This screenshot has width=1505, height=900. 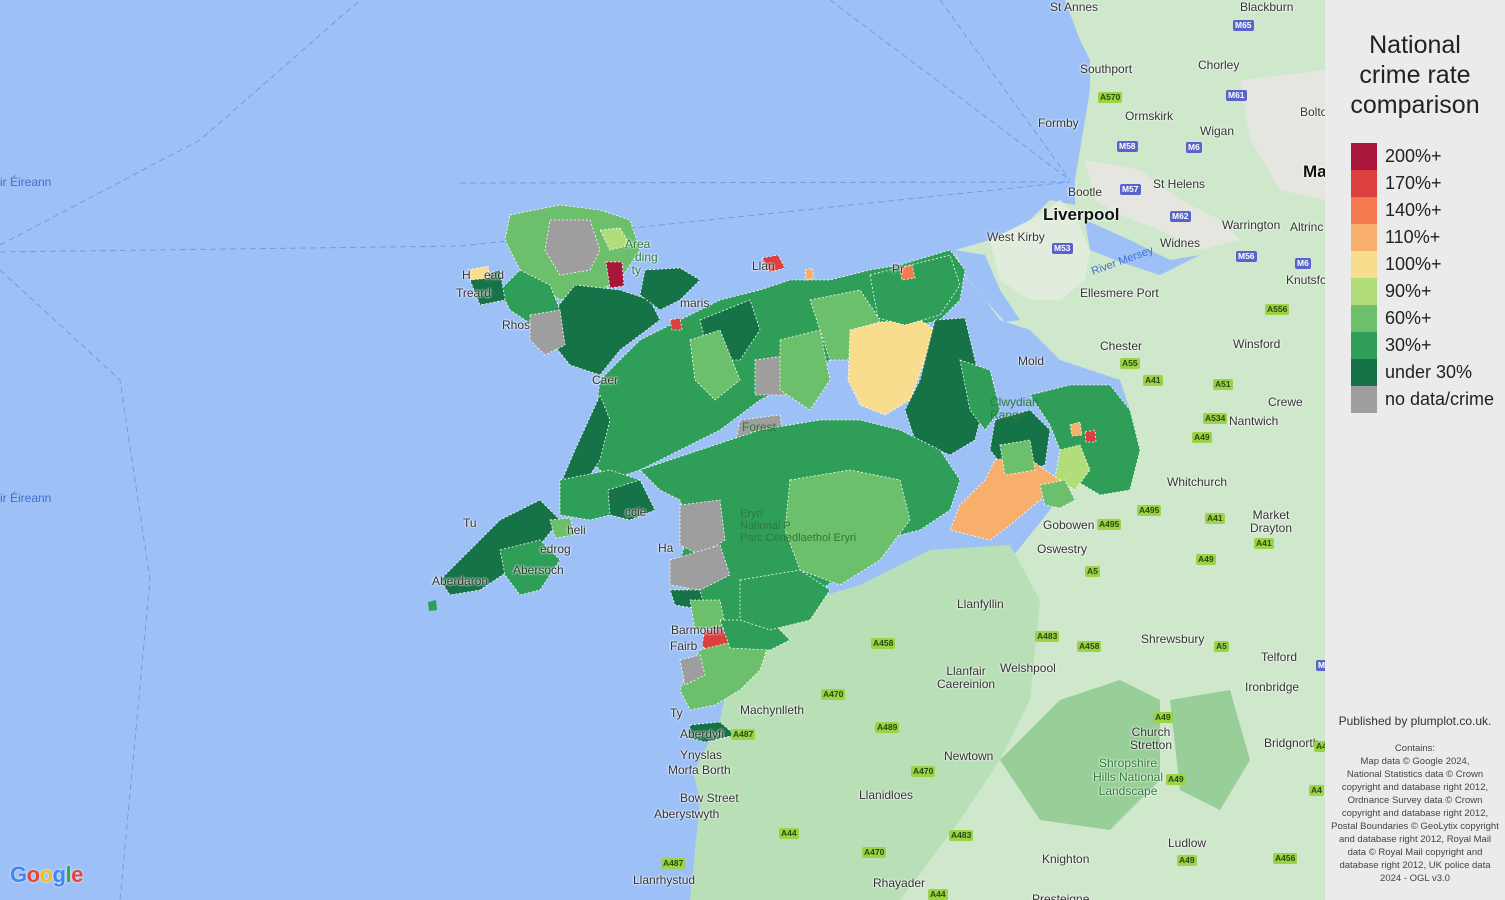 I want to click on legend-item: 110%+, so click(x=1428, y=237).